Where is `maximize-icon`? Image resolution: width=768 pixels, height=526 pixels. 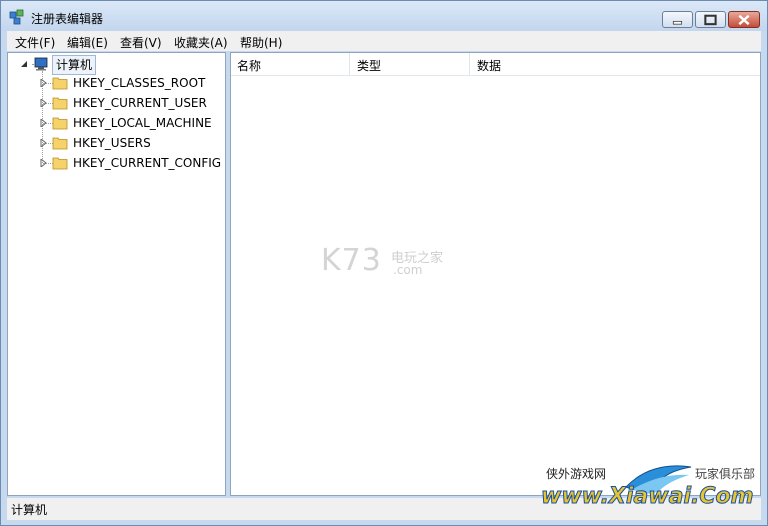 maximize-icon is located at coordinates (710, 20).